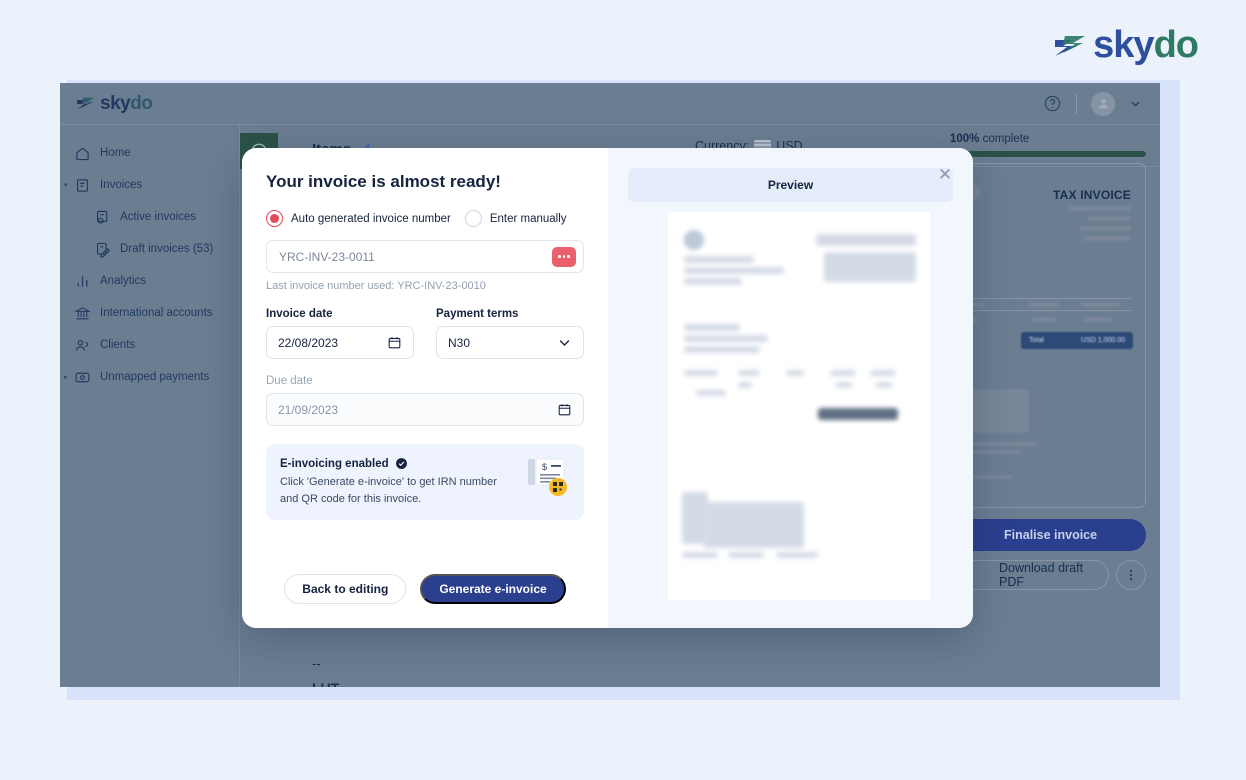  Describe the element at coordinates (425, 256) in the screenshot. I see `invoice-number-input: YRC-INV-23-0011` at that location.